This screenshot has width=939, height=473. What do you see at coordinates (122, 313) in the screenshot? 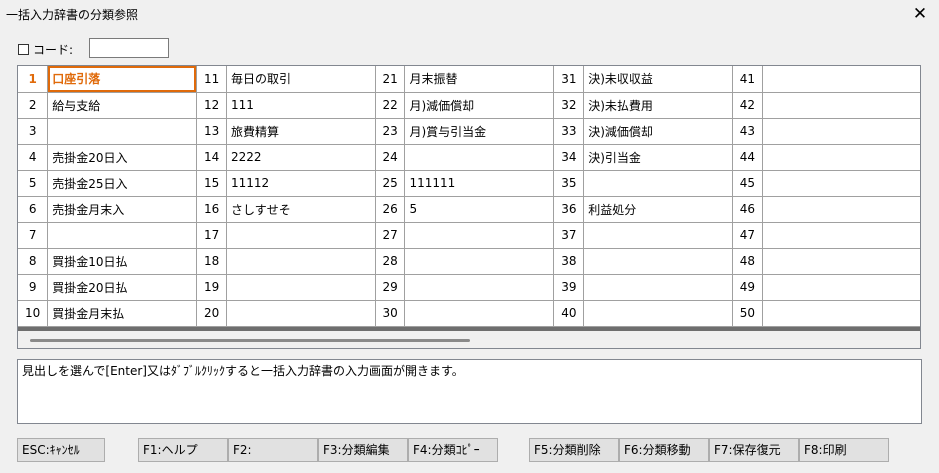
I see `category-name-cell: 買掛金月末払` at bounding box center [122, 313].